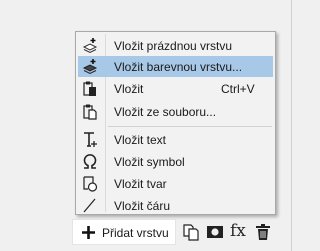 This screenshot has height=251, width=320. I want to click on add-layer-label: Přidat vrstvu, so click(135, 233).